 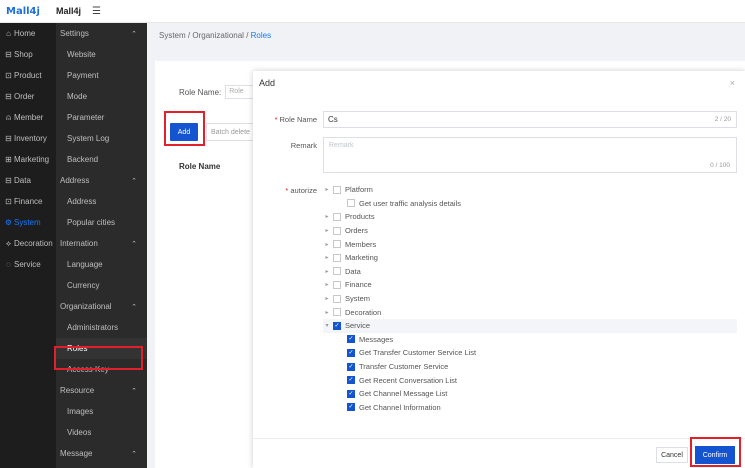 What do you see at coordinates (101, 54) in the screenshot?
I see `sidebar-item-website: Website` at bounding box center [101, 54].